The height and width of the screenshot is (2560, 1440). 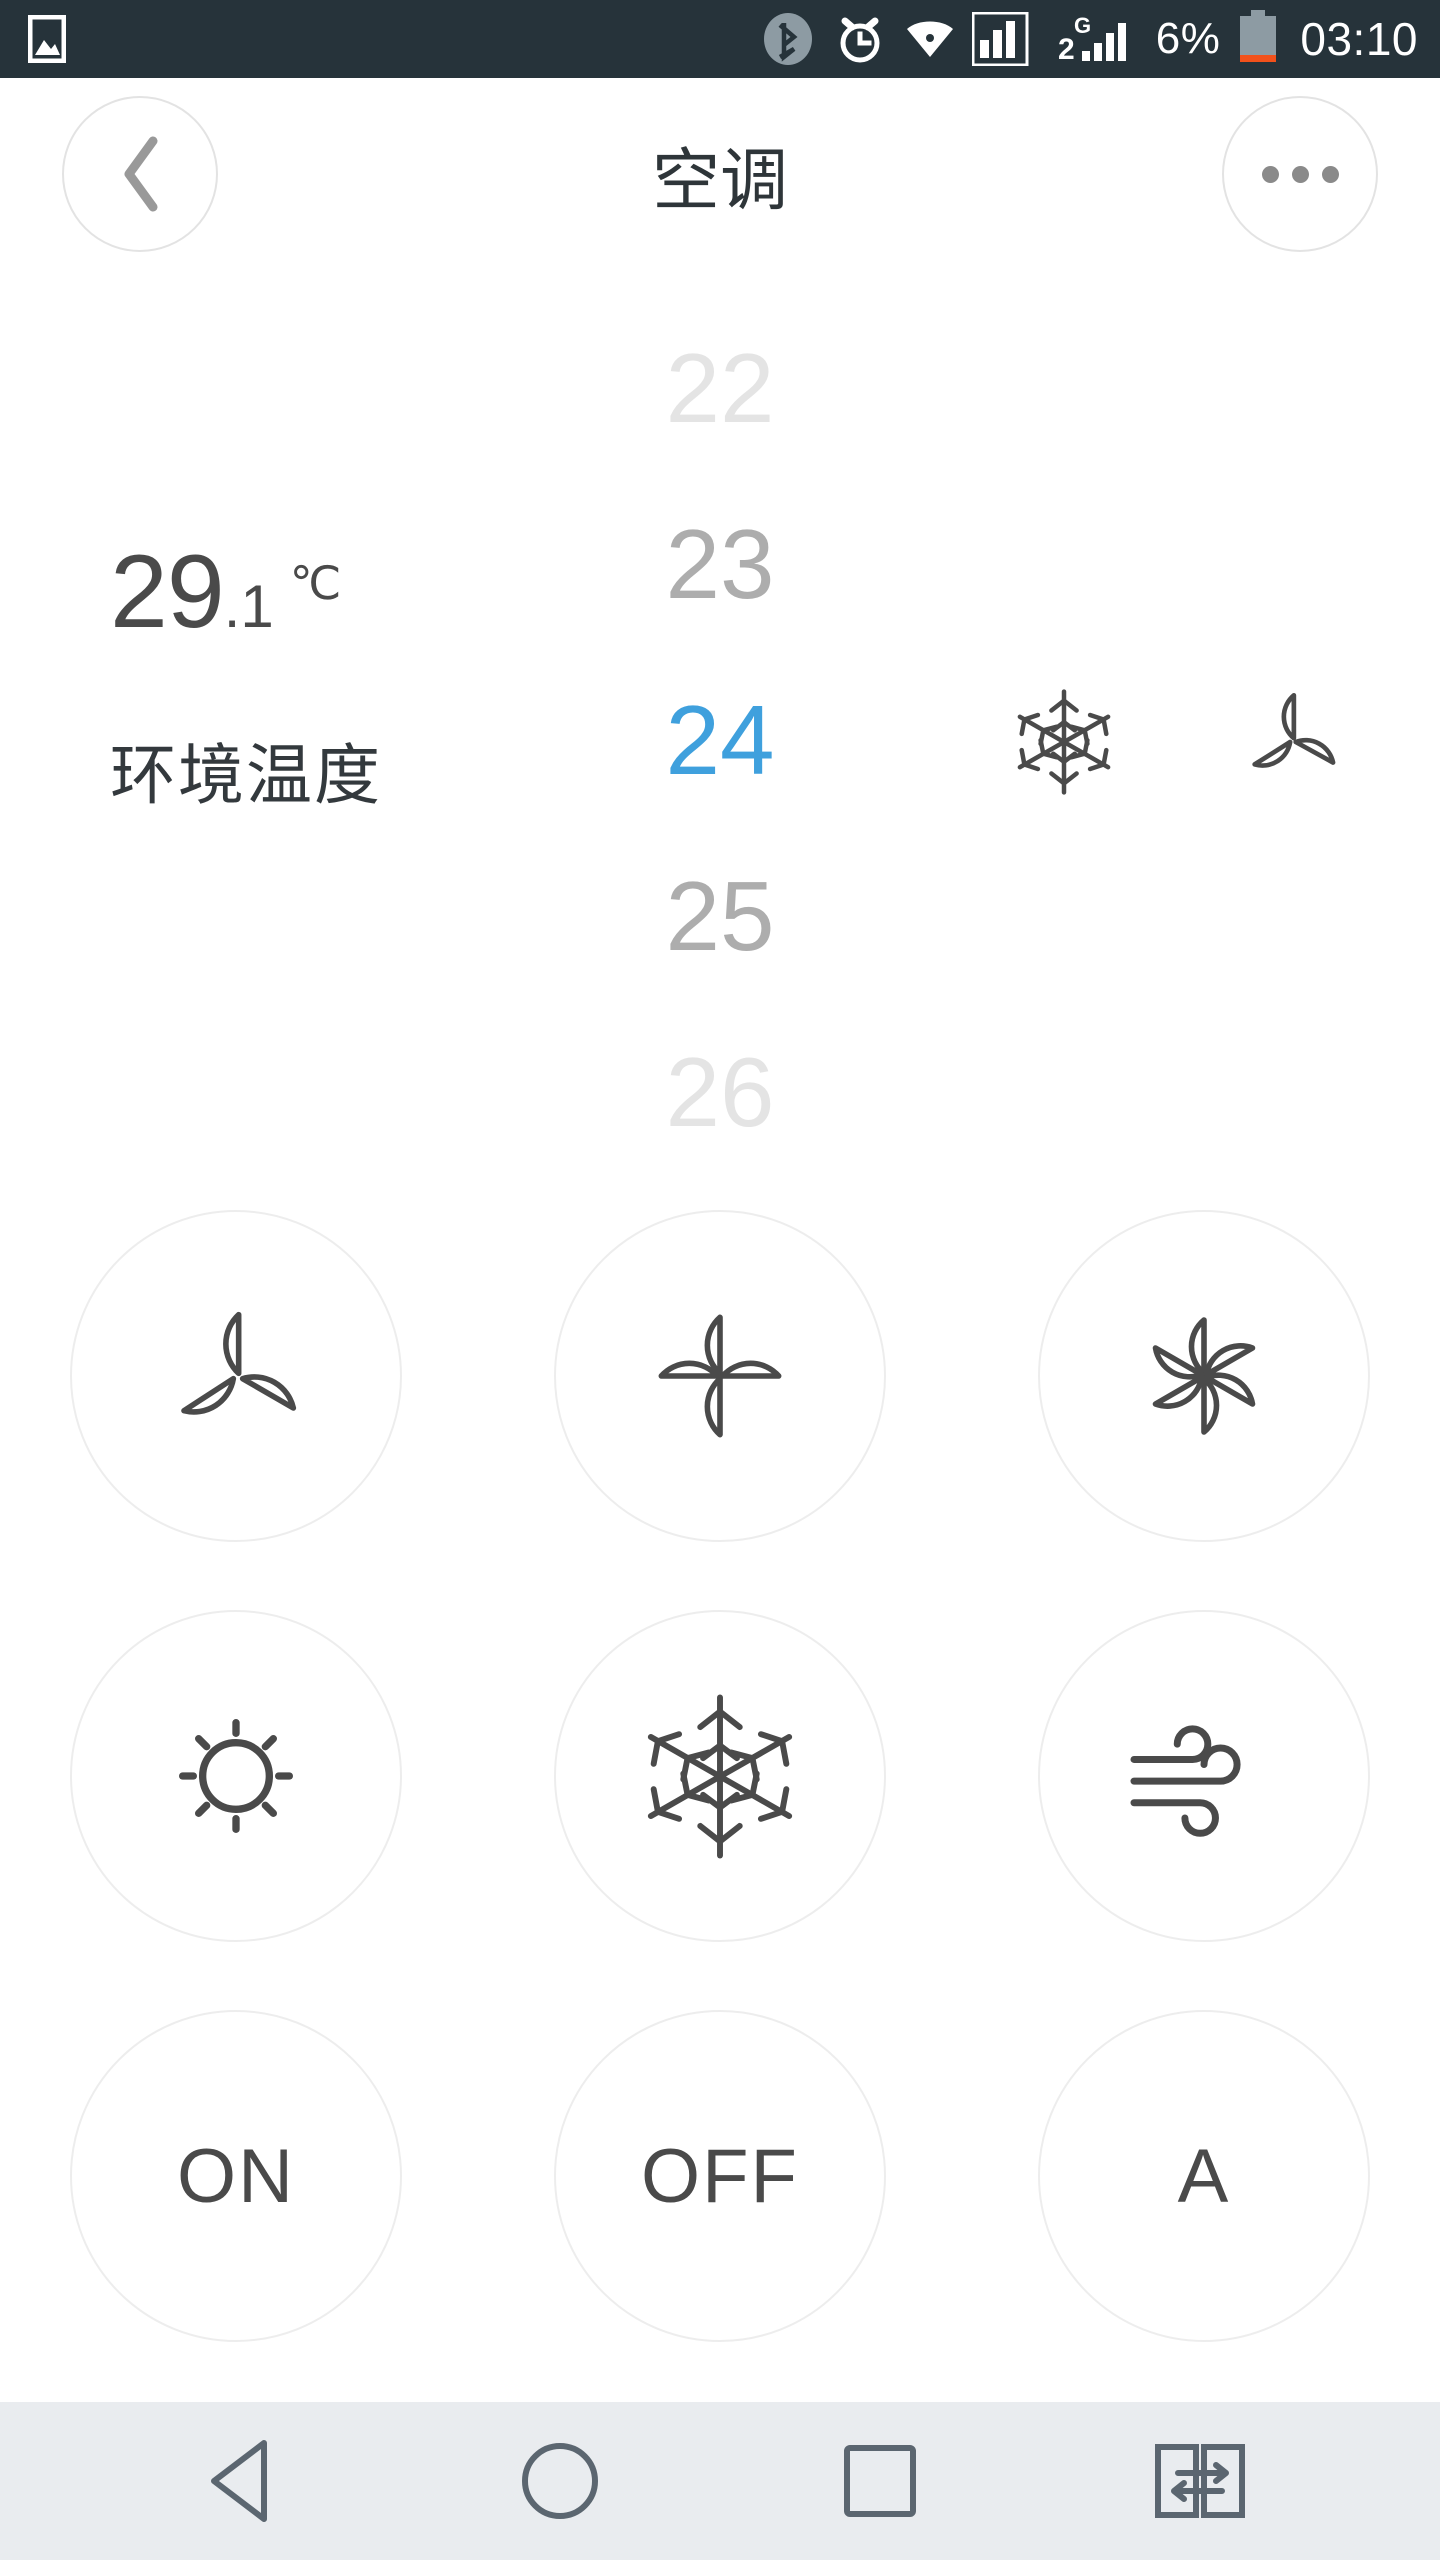 What do you see at coordinates (1066, 49) in the screenshot?
I see `svg-text: 2` at bounding box center [1066, 49].